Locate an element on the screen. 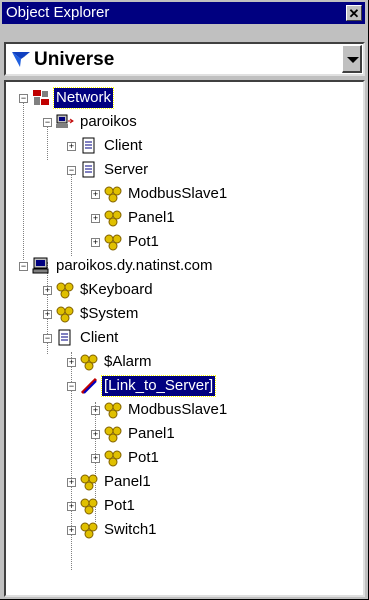 The height and width of the screenshot is (600, 369). tree-node-host: − paroikos.dy.natinst.com is located at coordinates (184, 267).